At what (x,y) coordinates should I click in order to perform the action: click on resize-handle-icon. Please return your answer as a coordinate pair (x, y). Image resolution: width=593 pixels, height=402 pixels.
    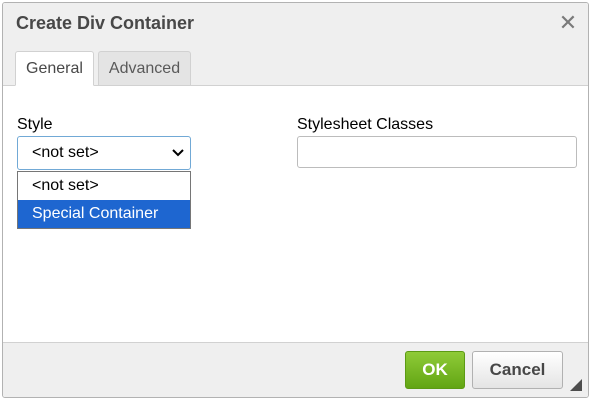
    Looking at the image, I should click on (576, 385).